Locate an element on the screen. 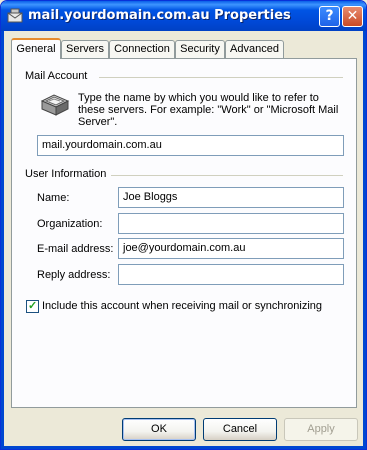  mail-account-divider is located at coordinates (221, 77).